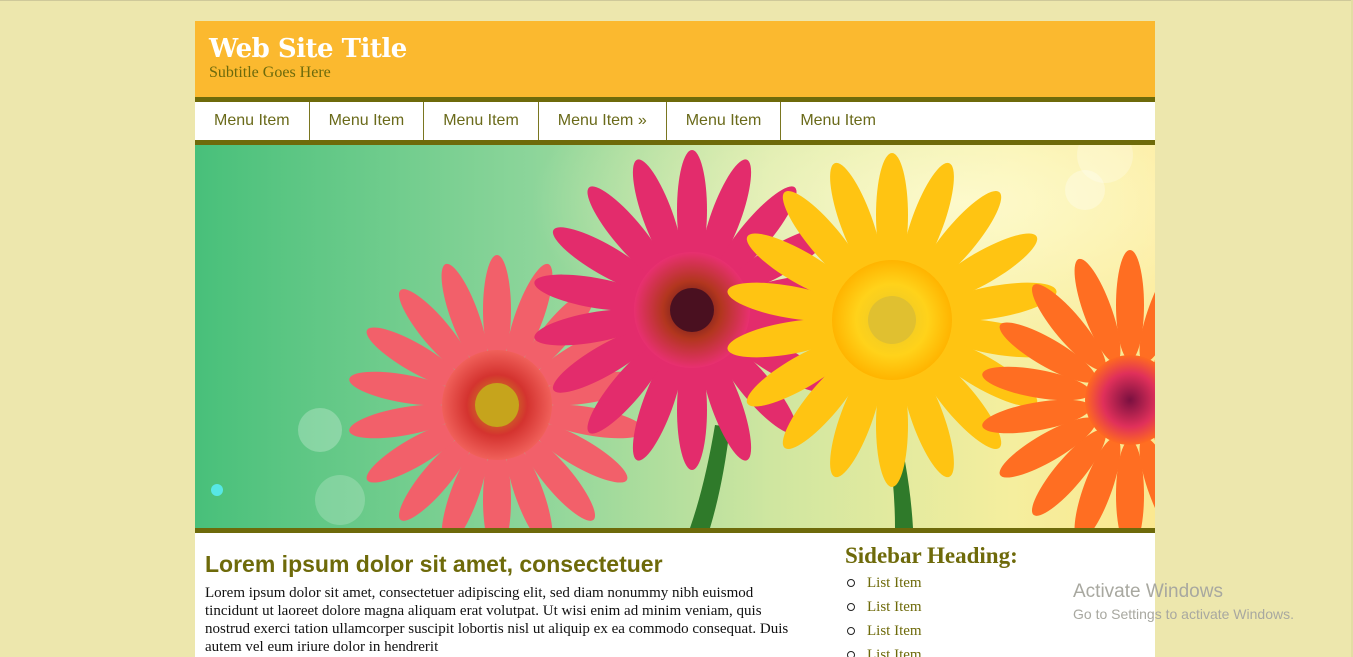 The width and height of the screenshot is (1353, 657). What do you see at coordinates (252, 121) in the screenshot?
I see `nav-item-1: Menu Item` at bounding box center [252, 121].